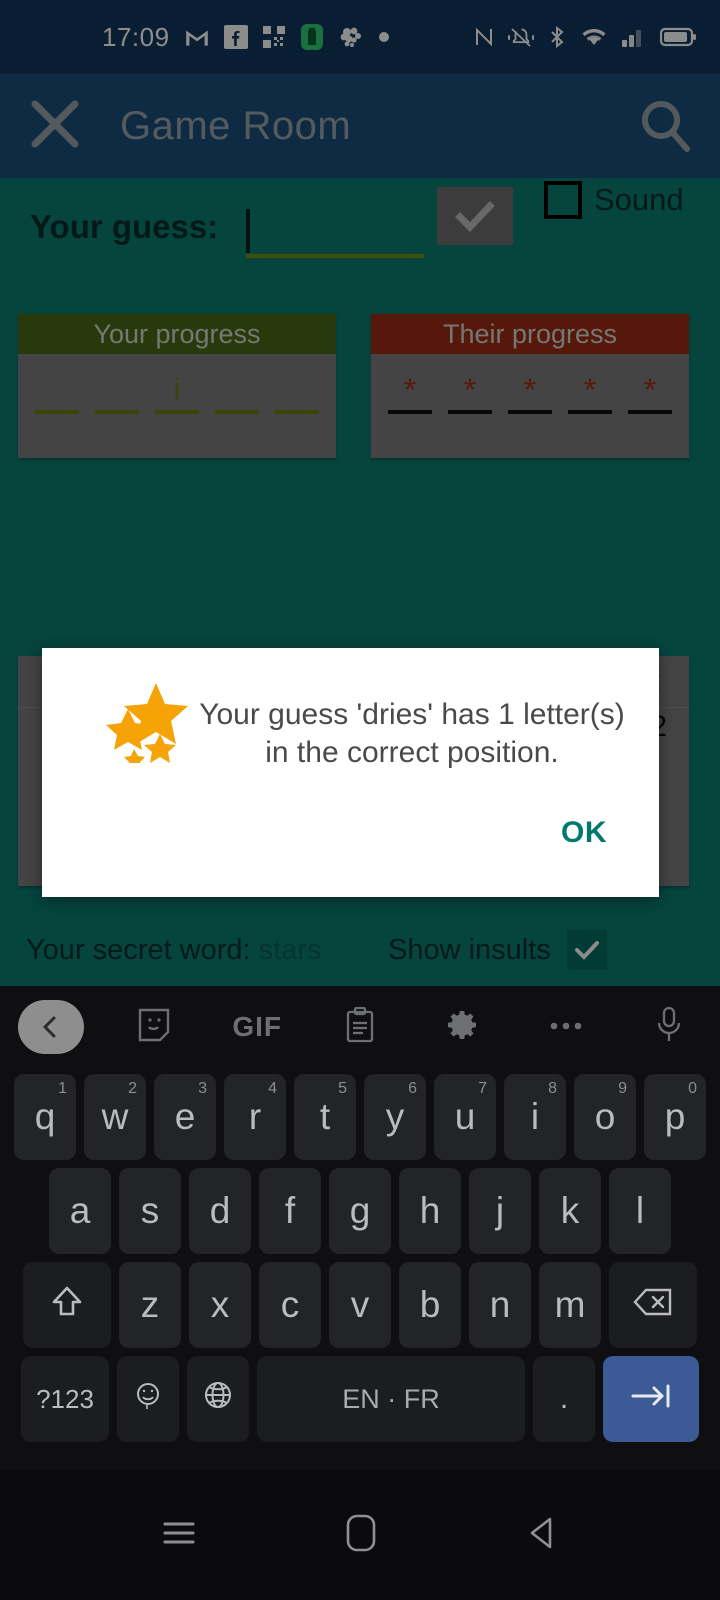 This screenshot has width=720, height=1600. I want to click on home-button, so click(361, 1535).